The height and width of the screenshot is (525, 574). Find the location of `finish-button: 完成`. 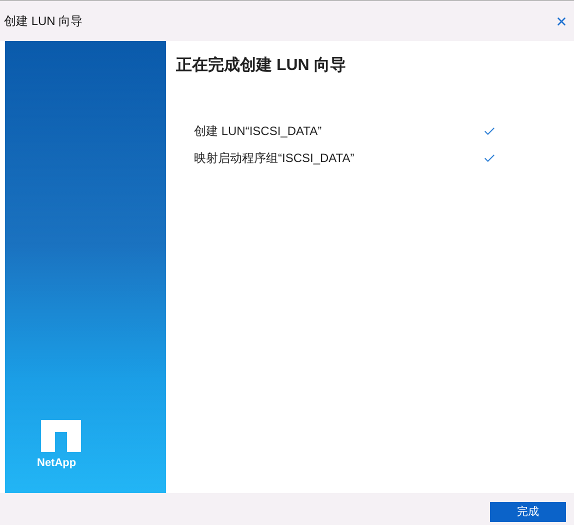

finish-button: 完成 is located at coordinates (528, 512).